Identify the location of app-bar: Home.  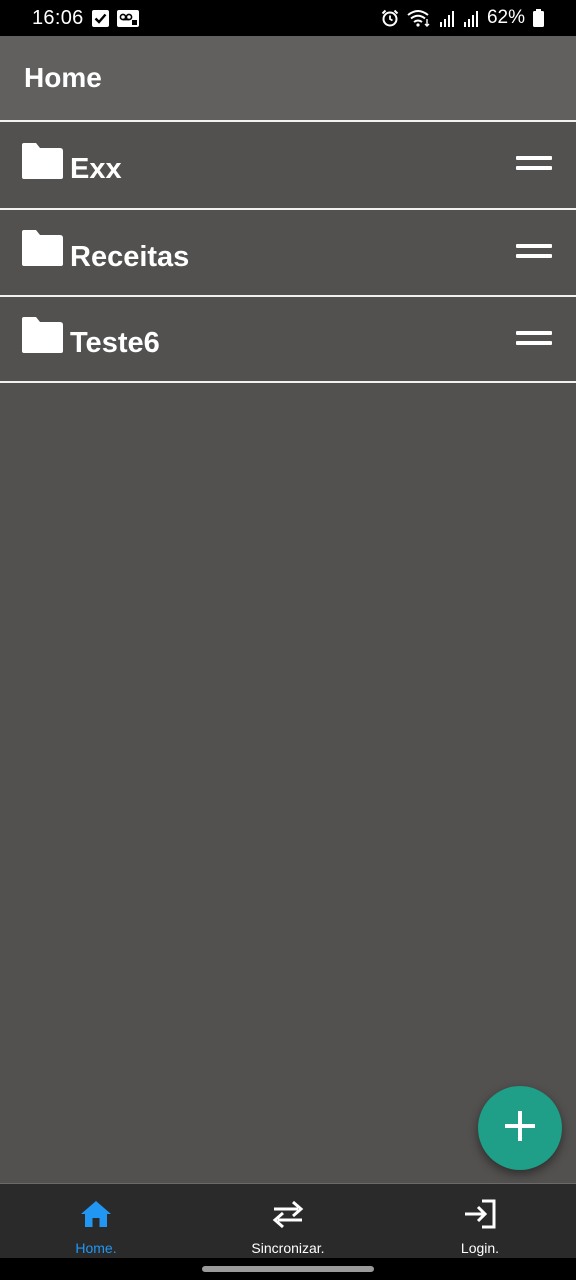
(288, 78).